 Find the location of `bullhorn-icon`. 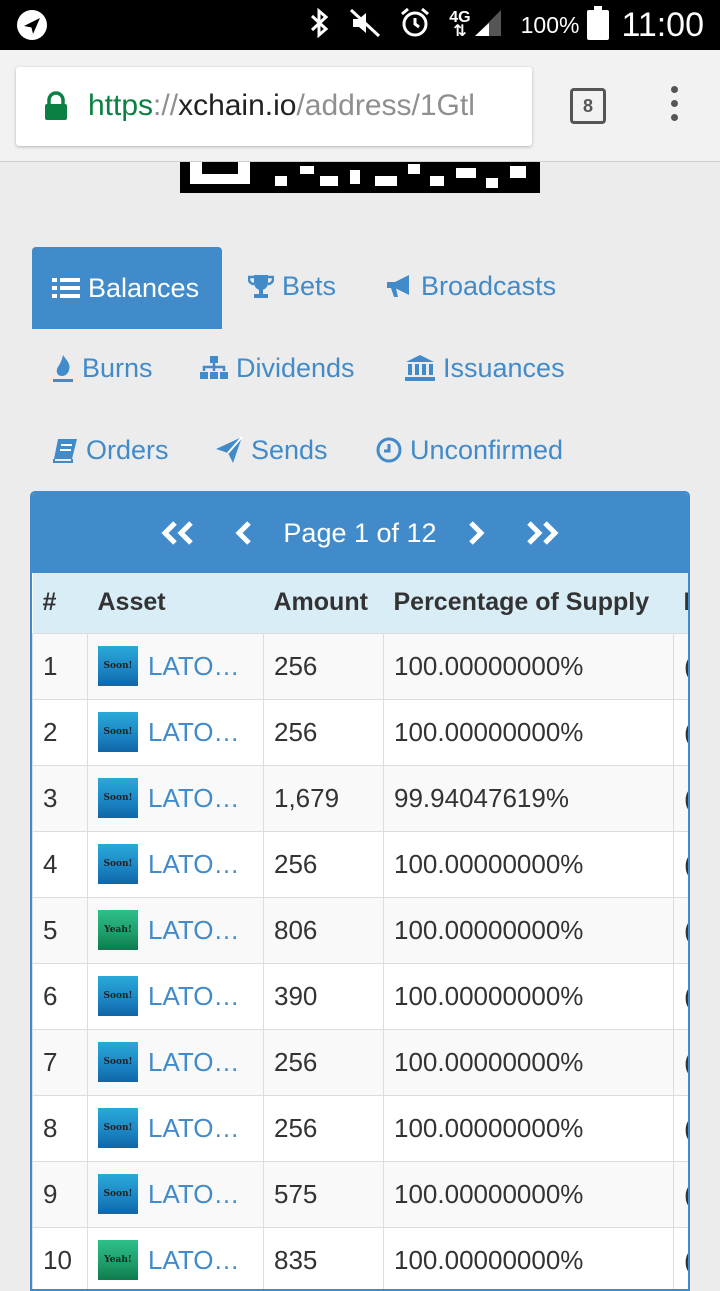

bullhorn-icon is located at coordinates (398, 286).